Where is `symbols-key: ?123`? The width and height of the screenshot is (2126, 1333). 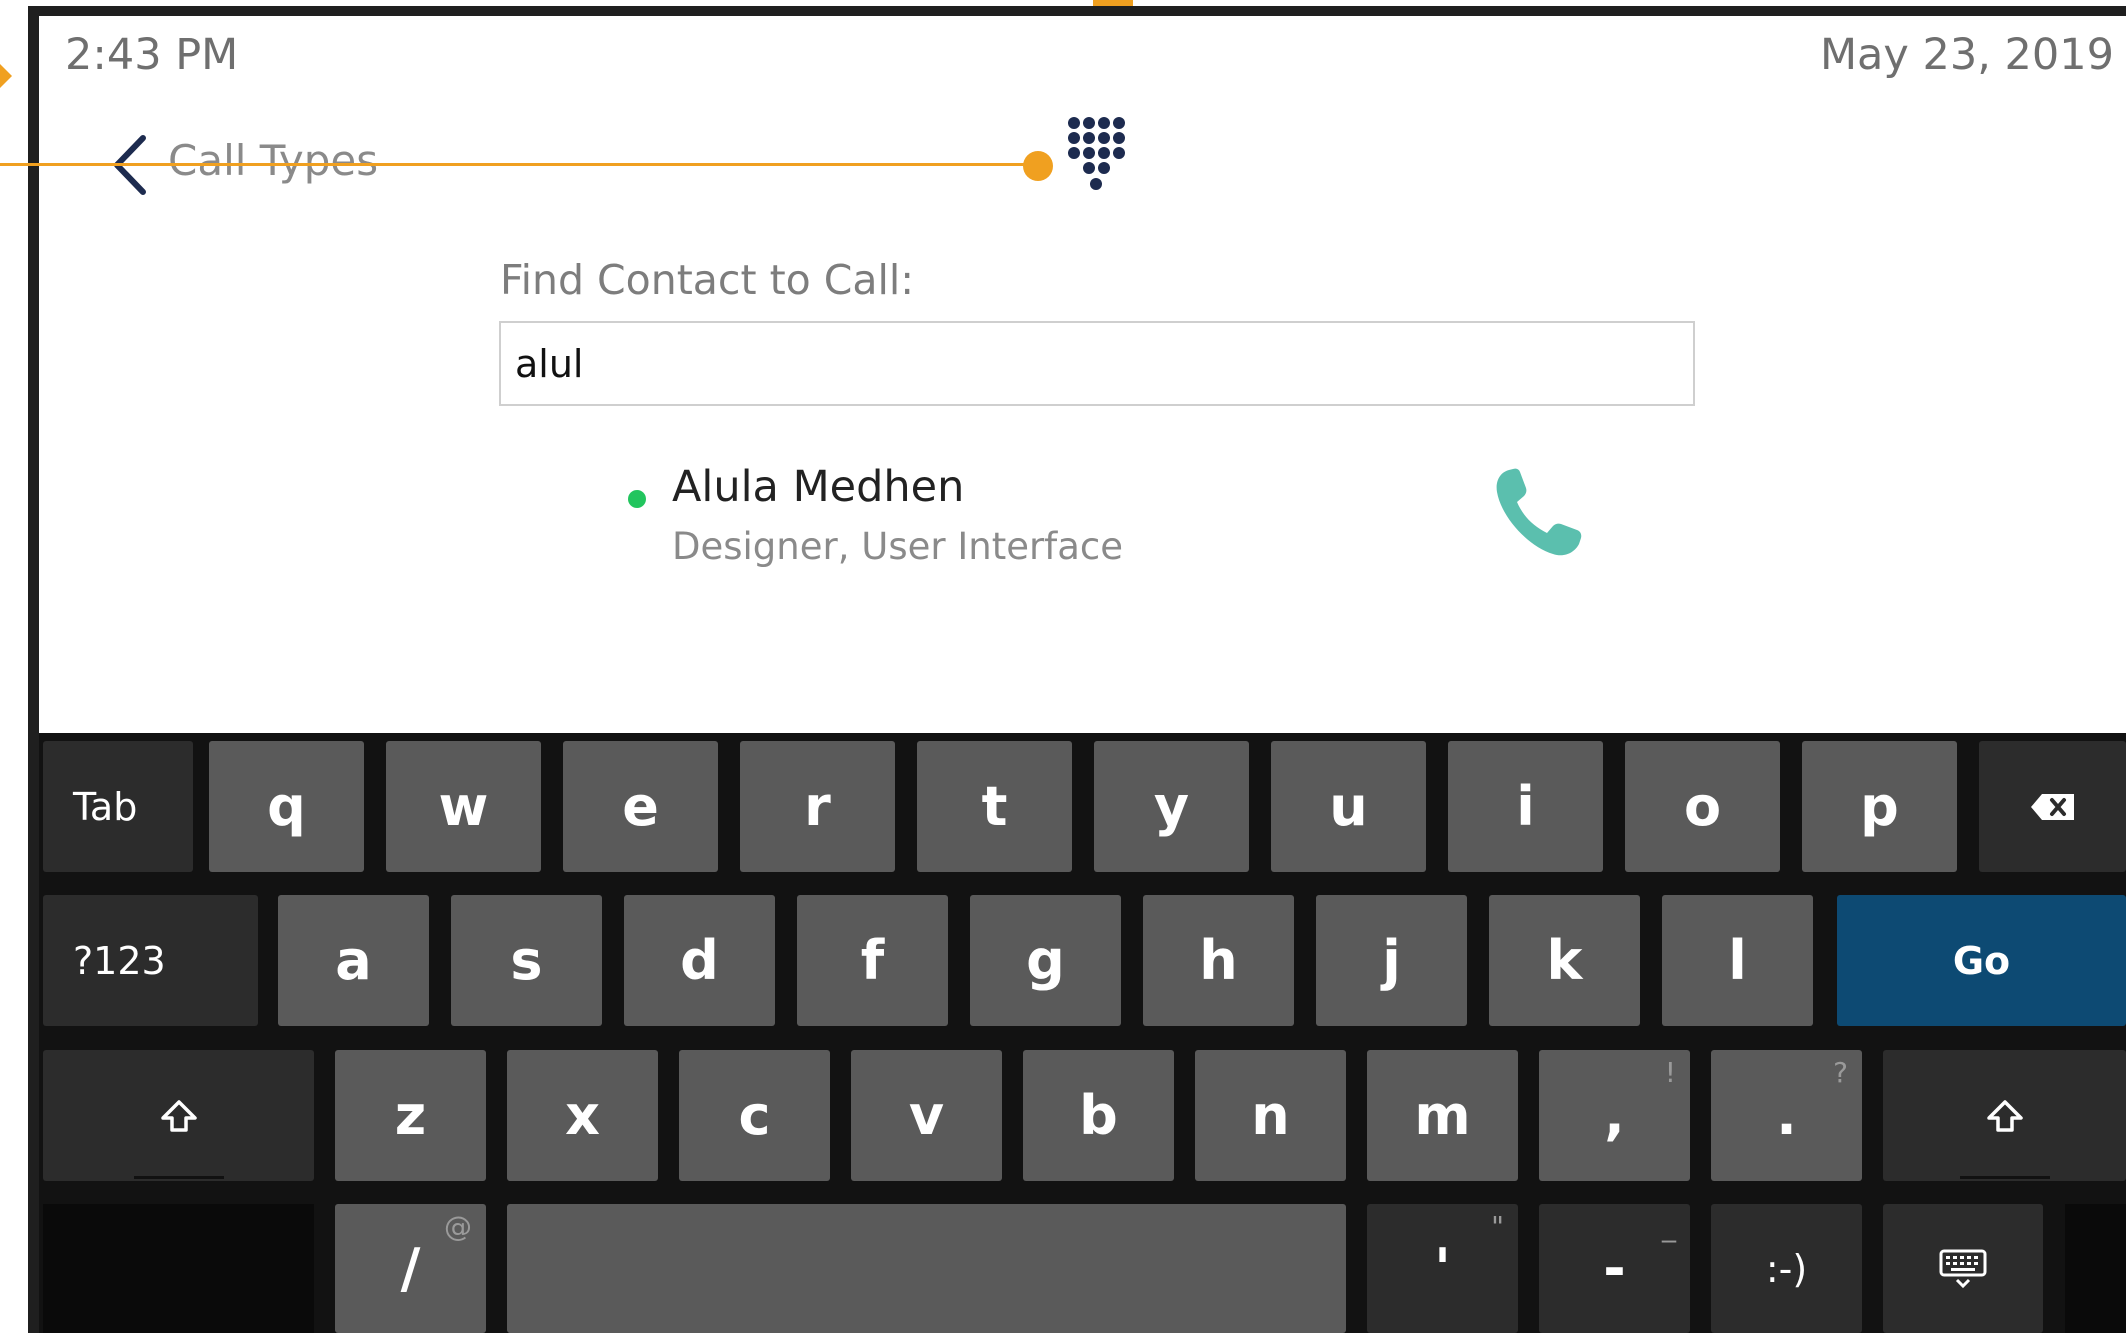 symbols-key: ?123 is located at coordinates (150, 960).